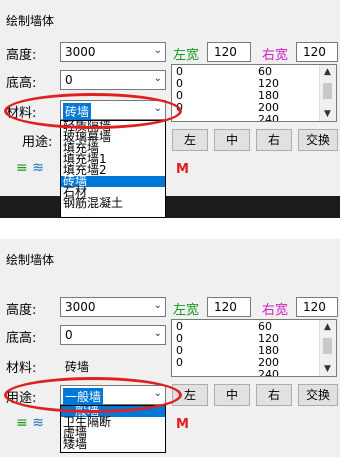  Describe the element at coordinates (190, 140) in the screenshot. I see `align-left-button: 左` at that location.